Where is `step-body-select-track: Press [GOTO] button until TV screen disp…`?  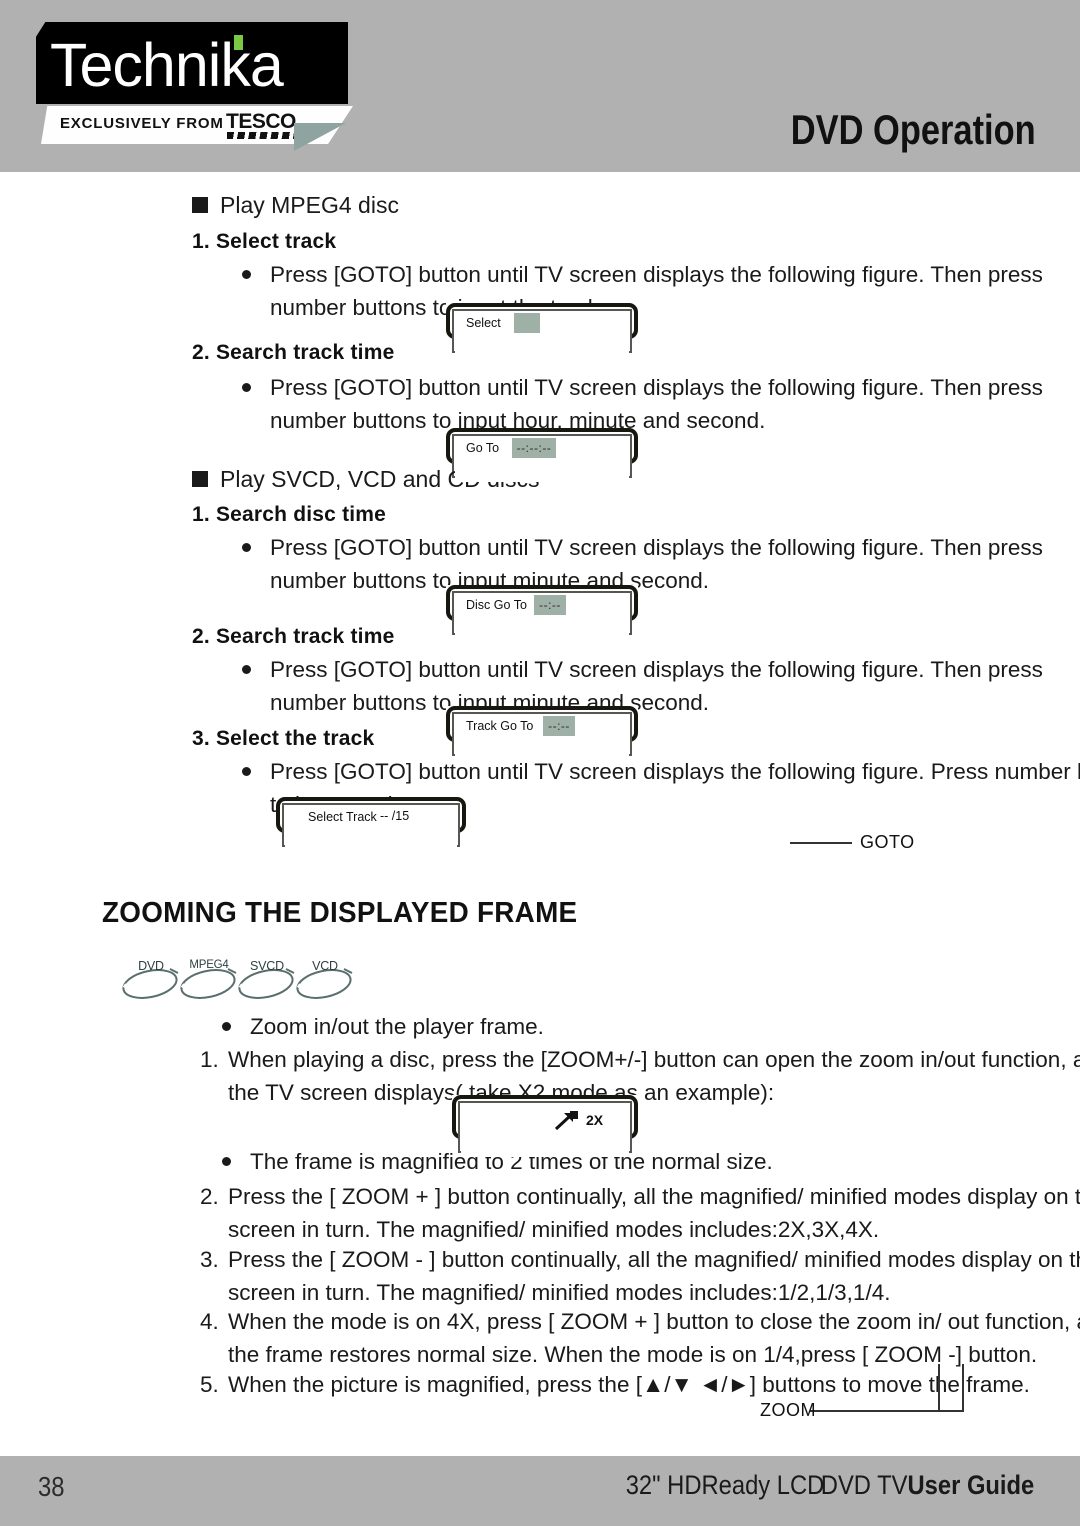
step-body-select-track: Press [GOTO] button until TV screen disp… is located at coordinates (660, 291).